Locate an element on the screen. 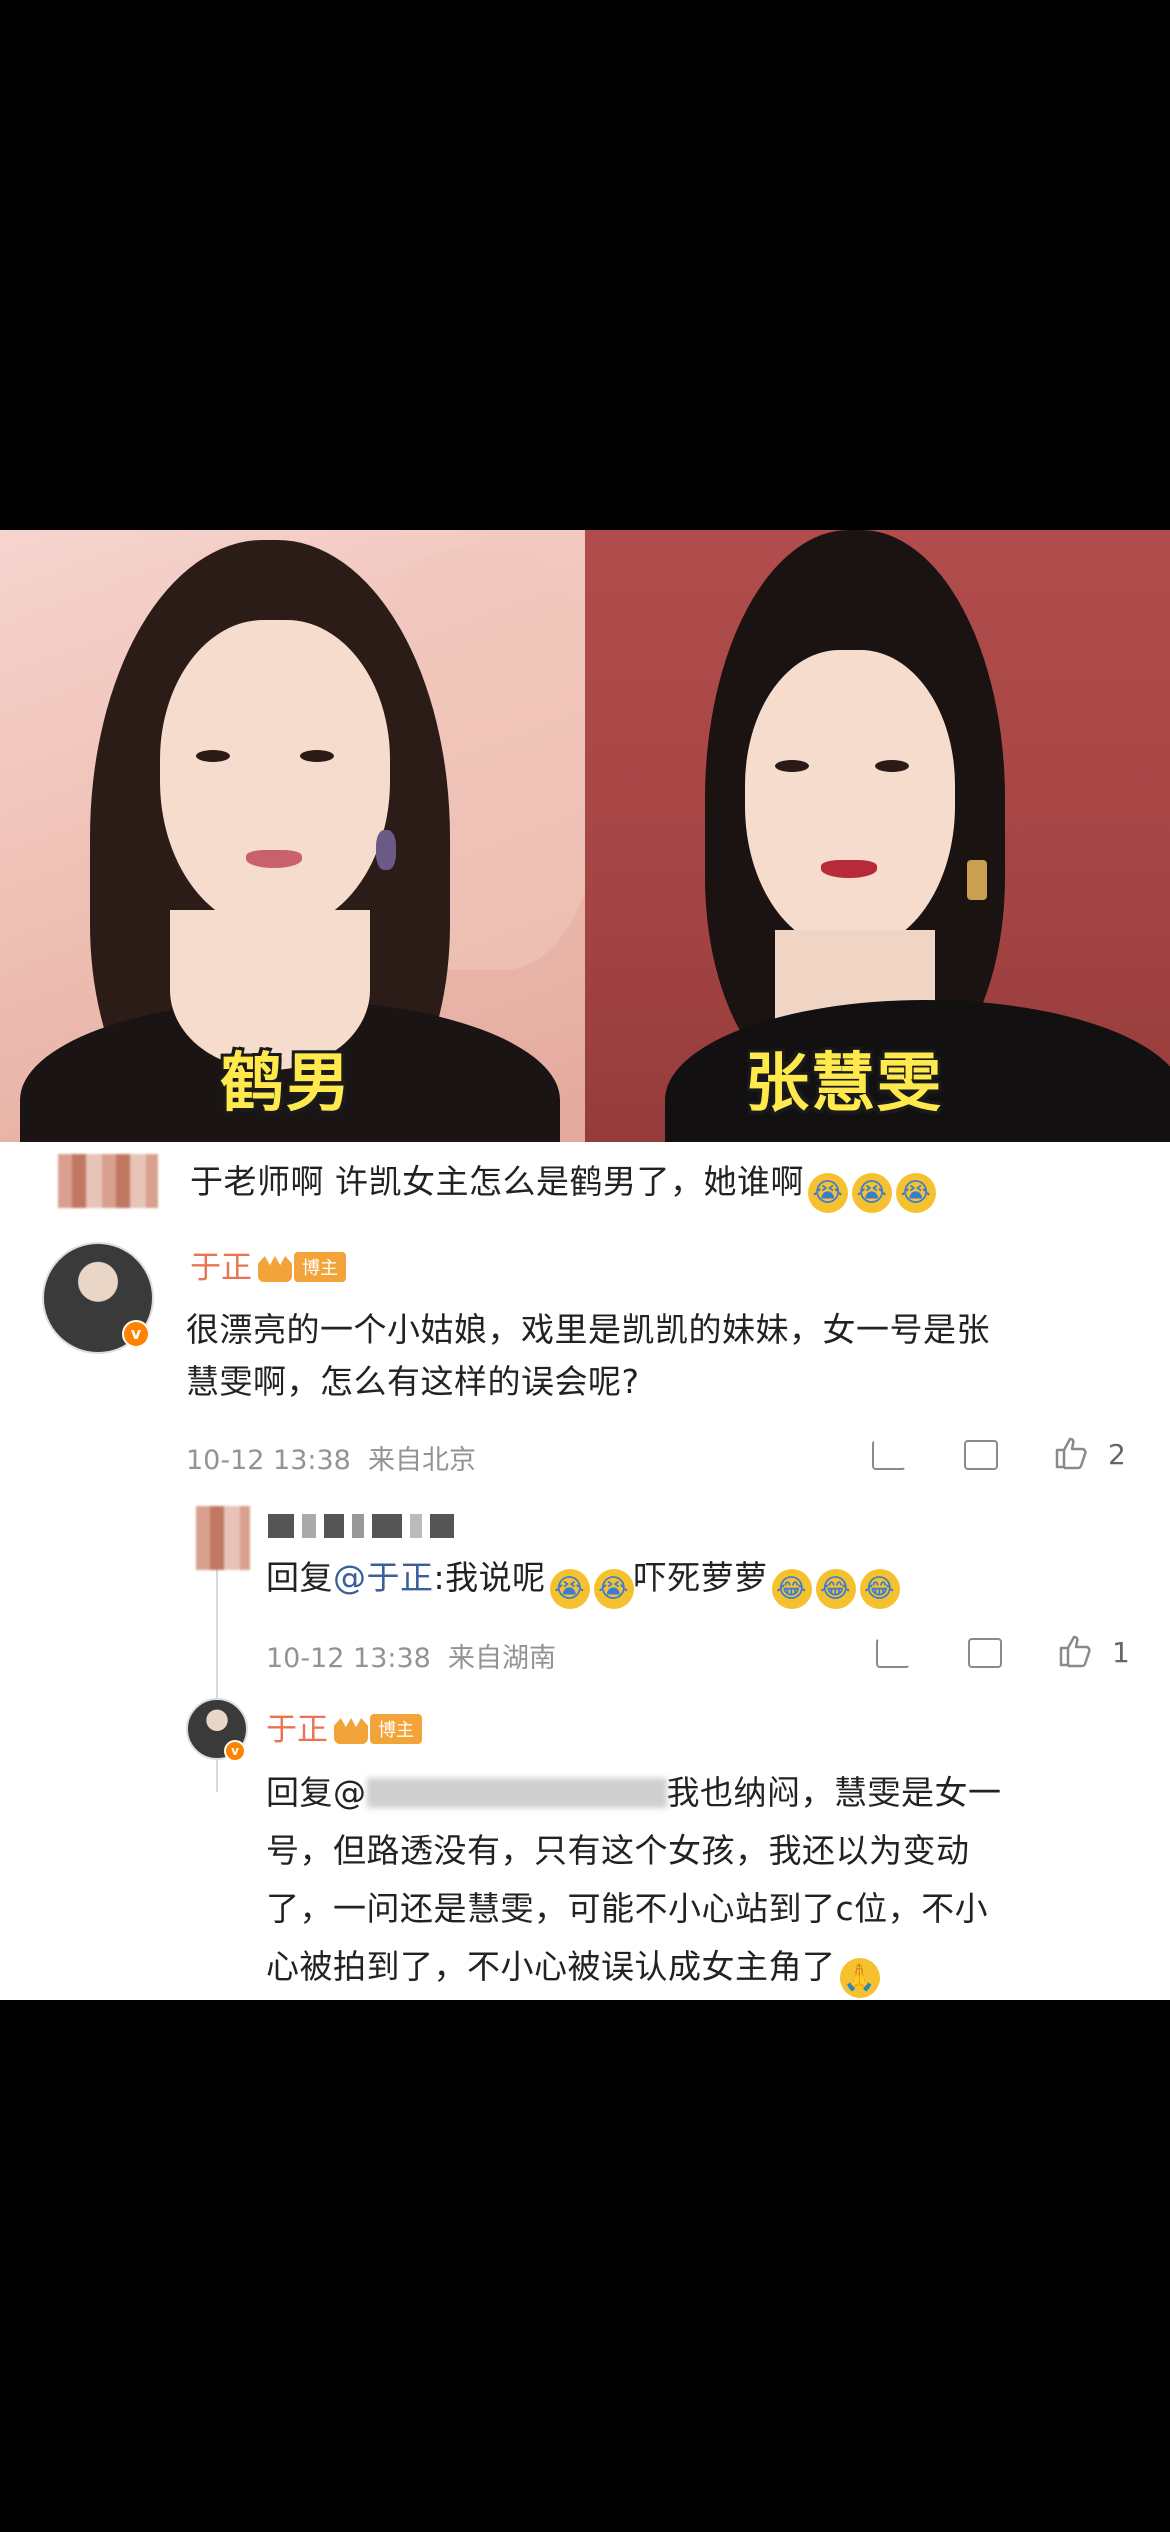  photo-right-portrait: 张慧雯 is located at coordinates (877, 836).